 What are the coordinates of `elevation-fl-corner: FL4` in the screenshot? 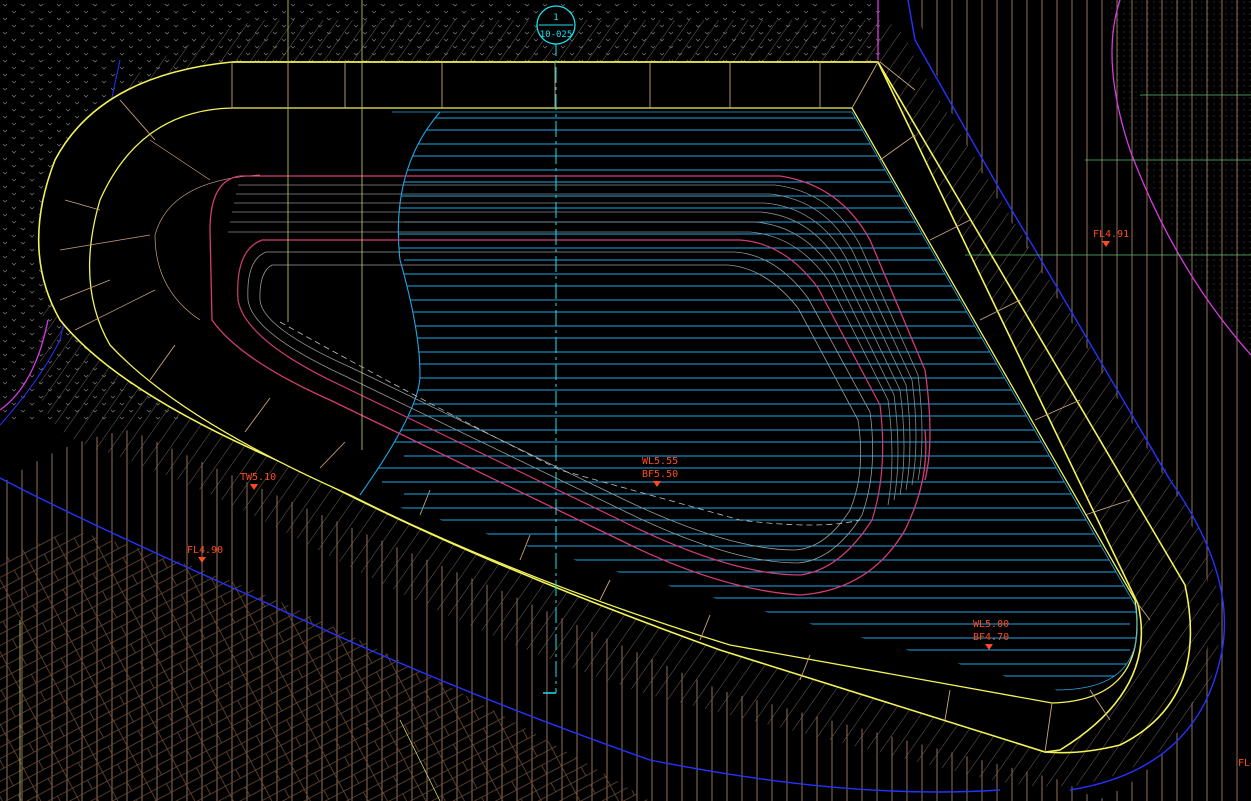 It's located at (1244, 763).